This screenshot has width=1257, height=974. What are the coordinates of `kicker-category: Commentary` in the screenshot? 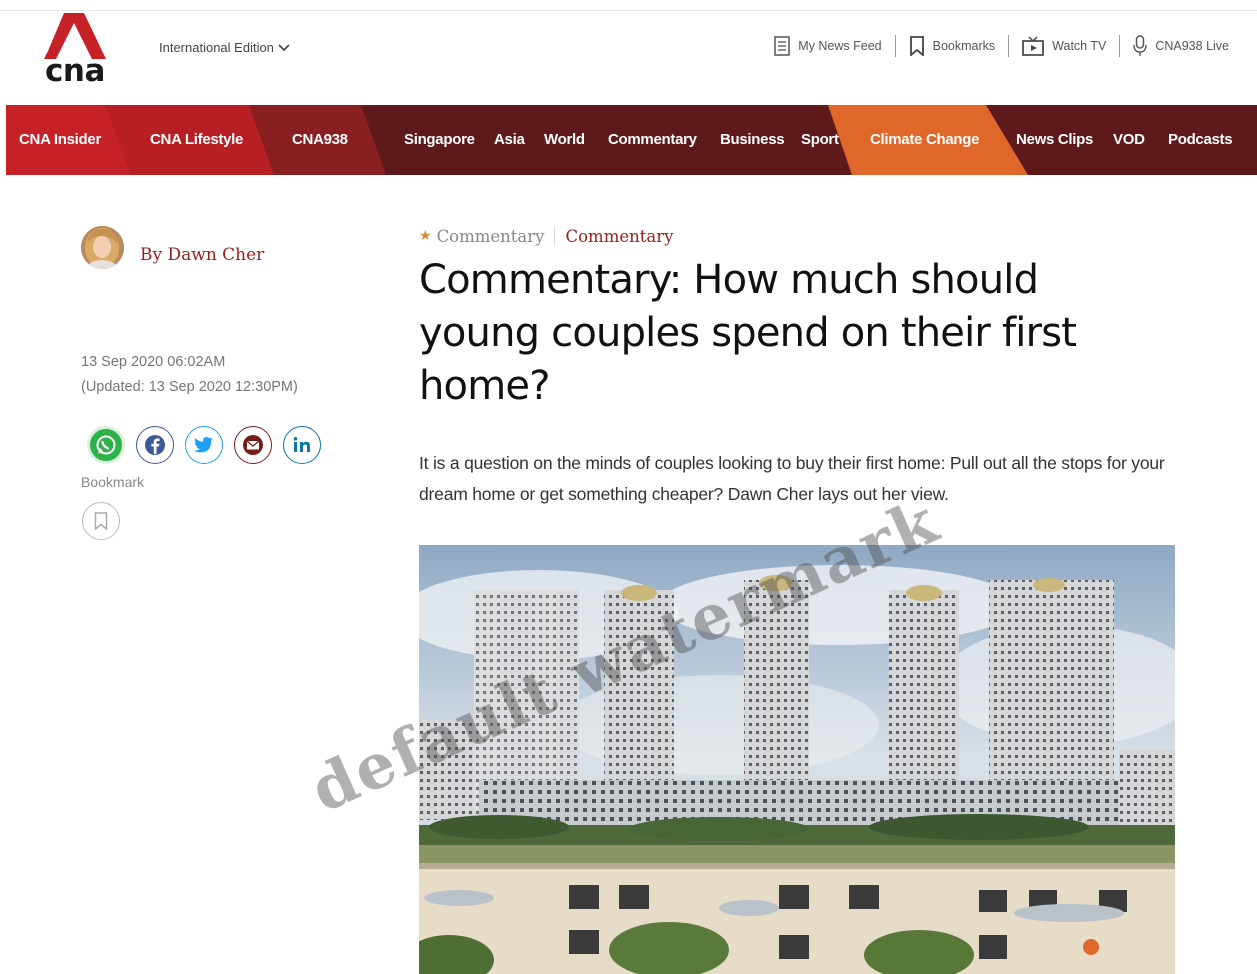 It's located at (491, 236).